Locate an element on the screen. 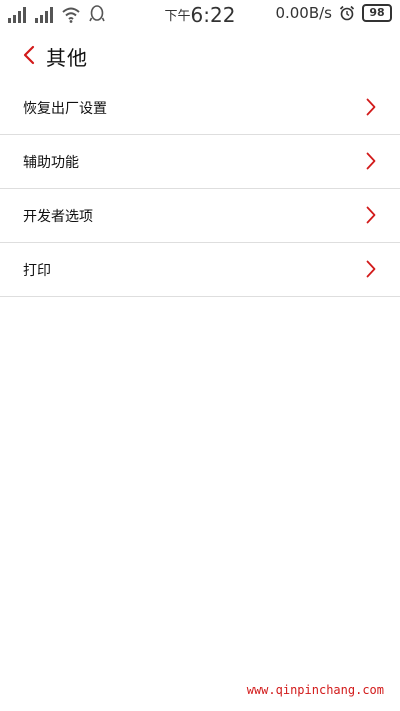  time-value: 6:22 is located at coordinates (213, 15).